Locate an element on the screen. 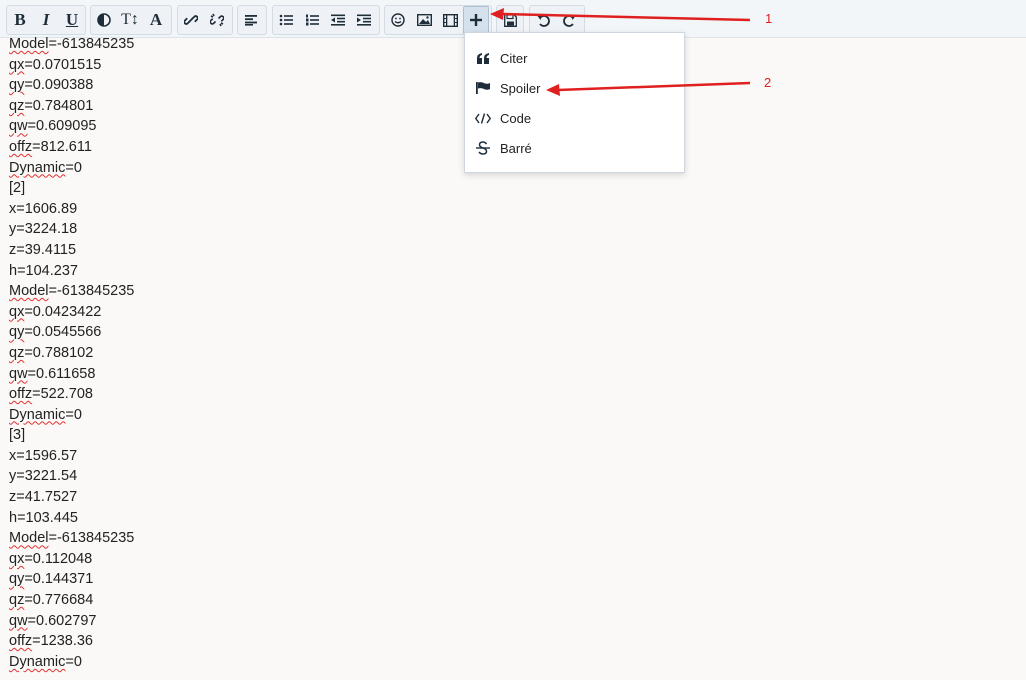 Image resolution: width=1026 pixels, height=680 pixels. line-value: y=3221.54 is located at coordinates (43, 476).